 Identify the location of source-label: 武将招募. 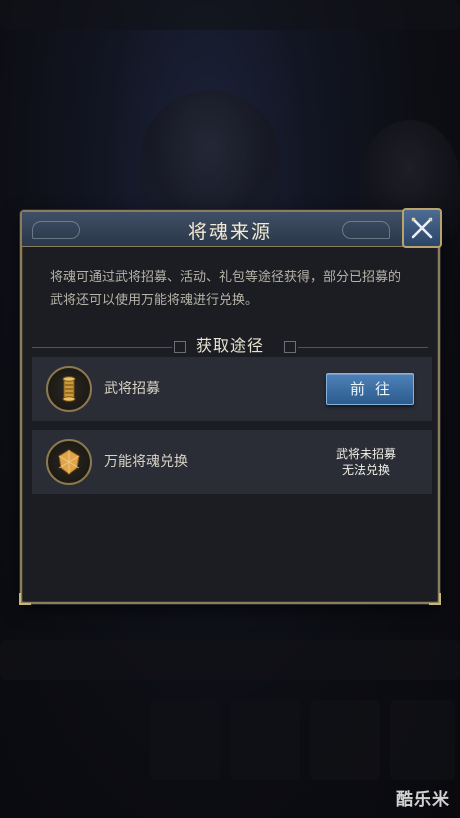
(132, 389).